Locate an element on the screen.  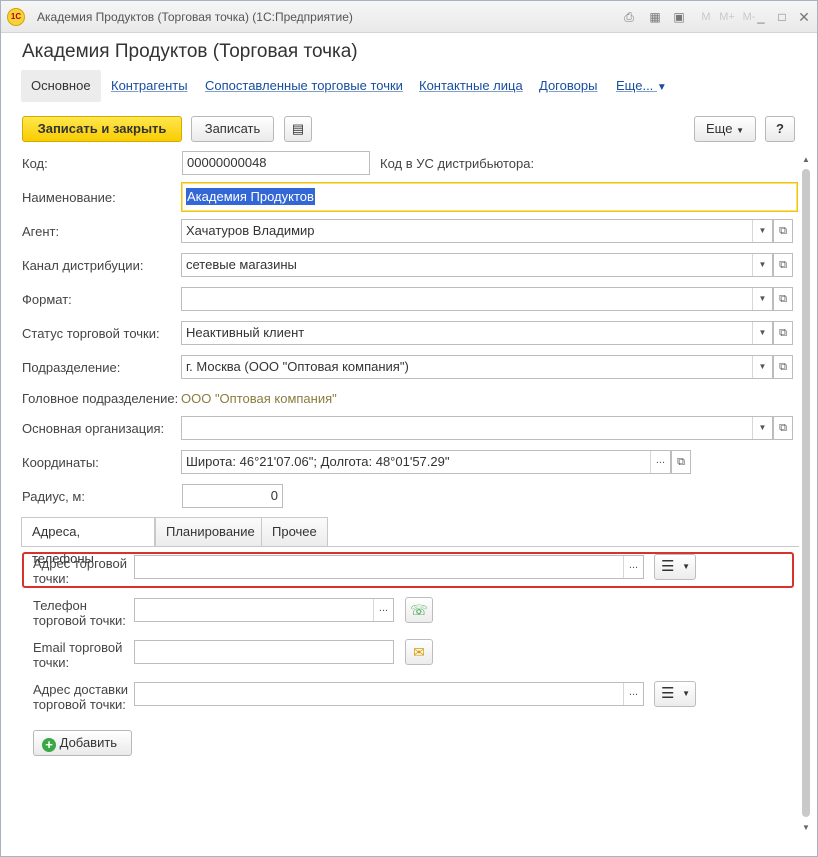
more-menu-button: Еще ▼ is located at coordinates (725, 129).